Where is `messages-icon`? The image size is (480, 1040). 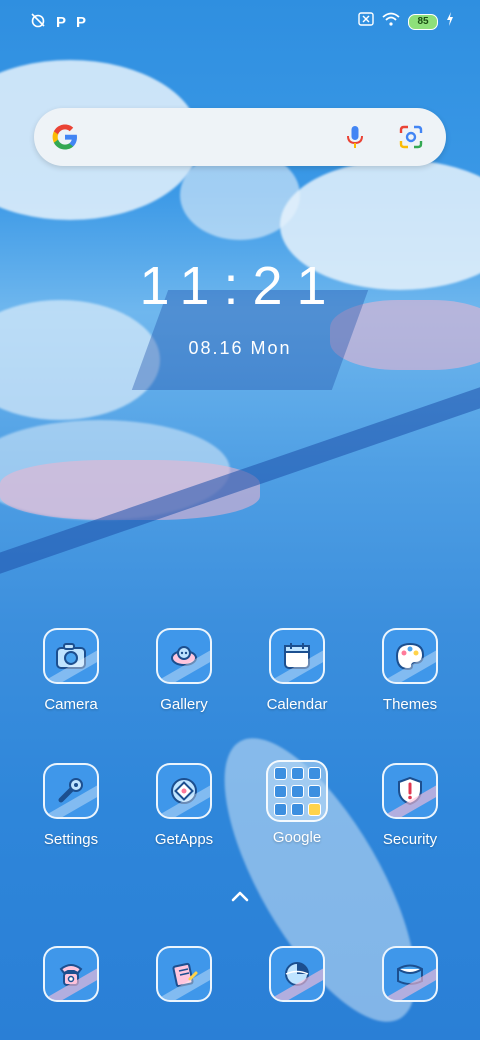 messages-icon is located at coordinates (410, 974).